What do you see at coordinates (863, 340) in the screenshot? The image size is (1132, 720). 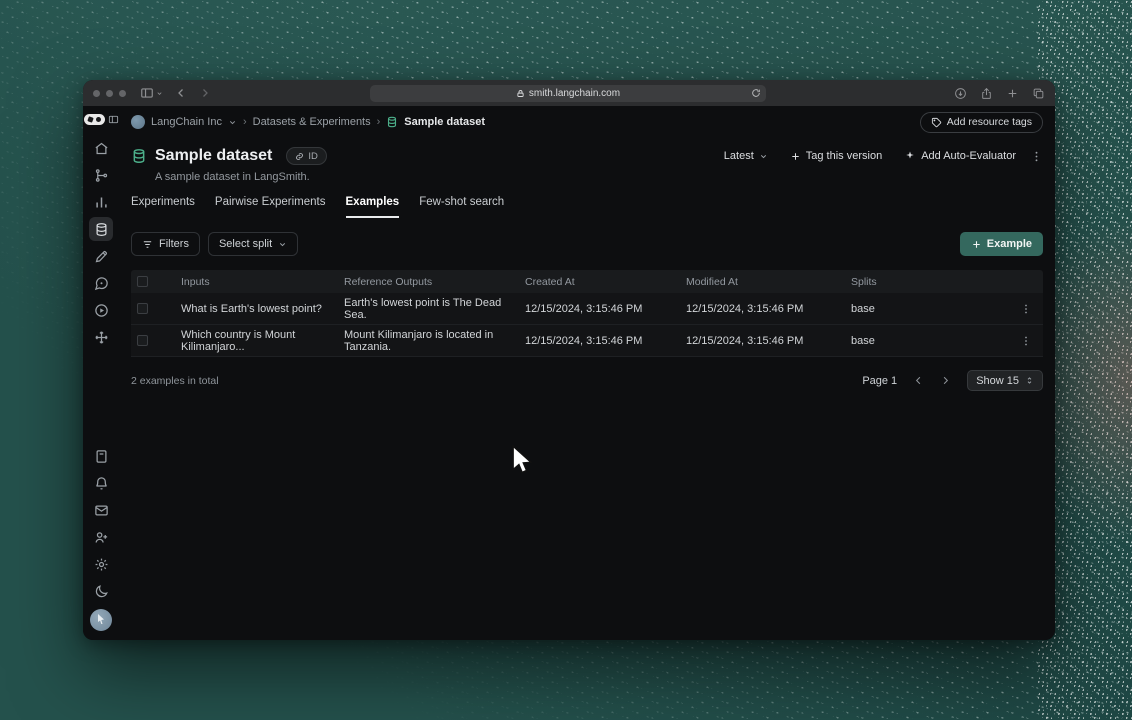 I see `cell-splits: base` at bounding box center [863, 340].